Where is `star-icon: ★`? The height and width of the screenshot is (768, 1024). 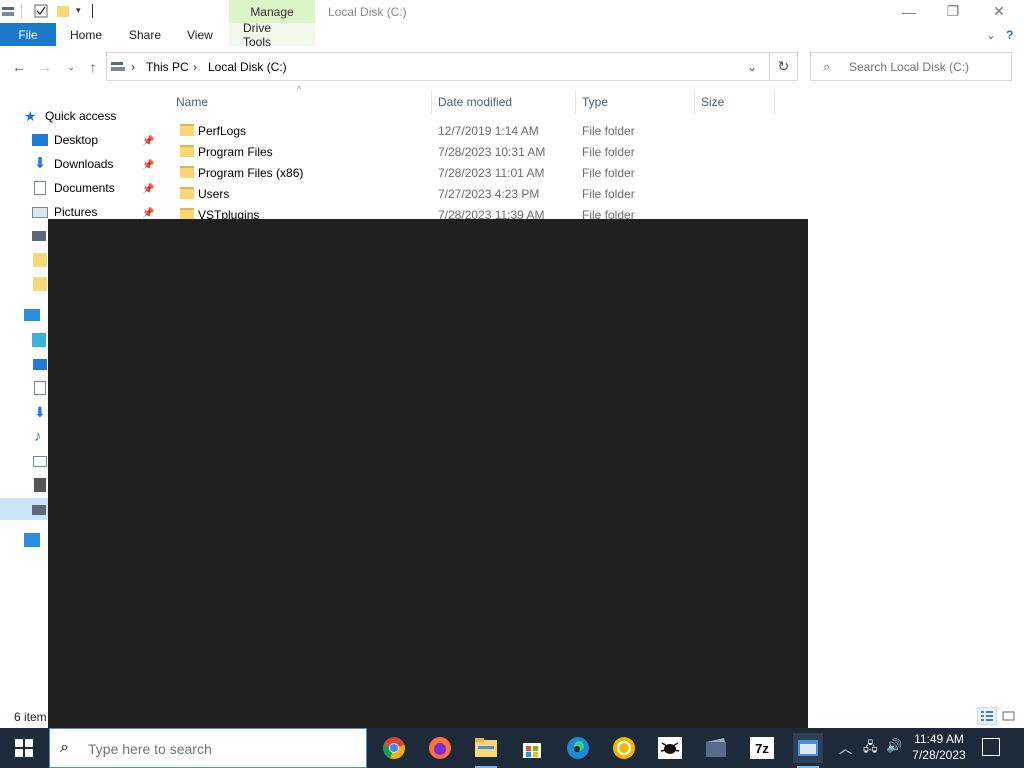 star-icon: ★ is located at coordinates (30, 116).